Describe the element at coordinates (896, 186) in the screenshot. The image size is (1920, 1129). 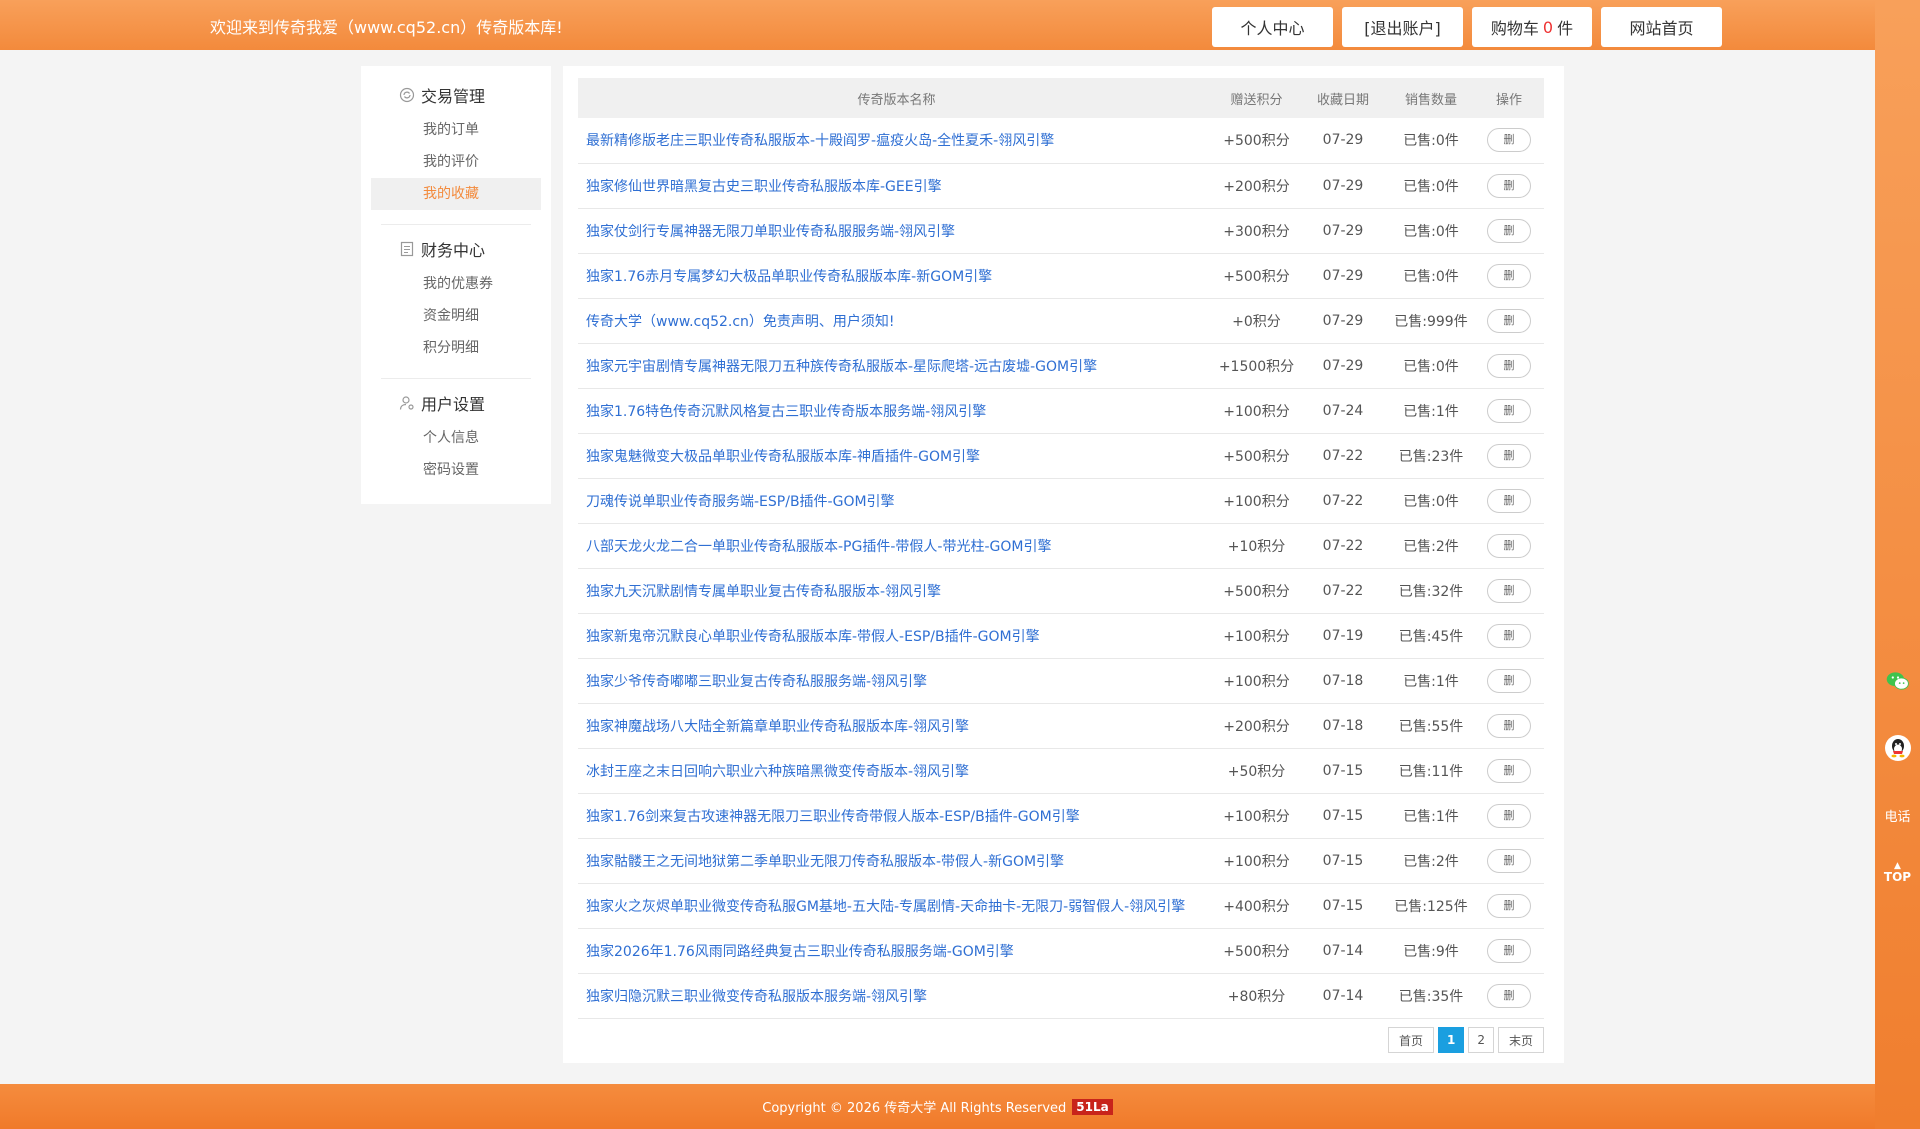
I see `version-name-link: 独家修仙世界暗黑复古史三职业传奇私服版本库-GEE引擎` at that location.